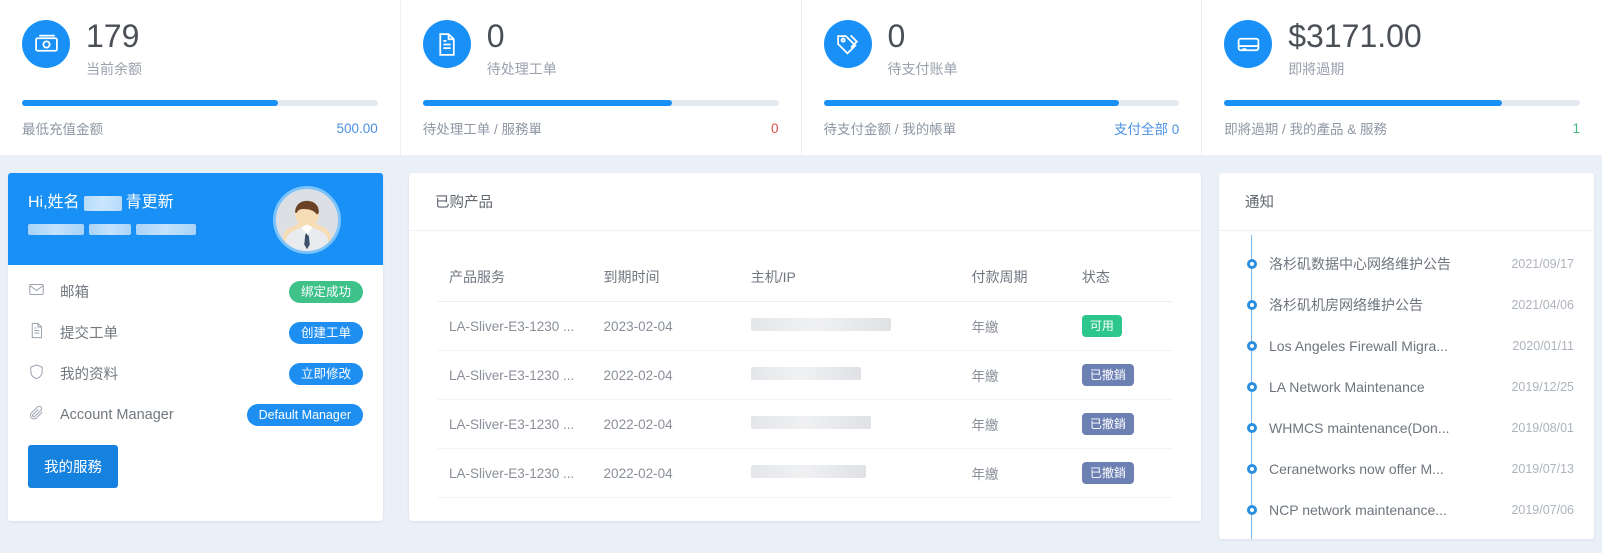 This screenshot has width=1602, height=553. What do you see at coordinates (849, 277) in the screenshot?
I see `column-header: 主机/IP` at bounding box center [849, 277].